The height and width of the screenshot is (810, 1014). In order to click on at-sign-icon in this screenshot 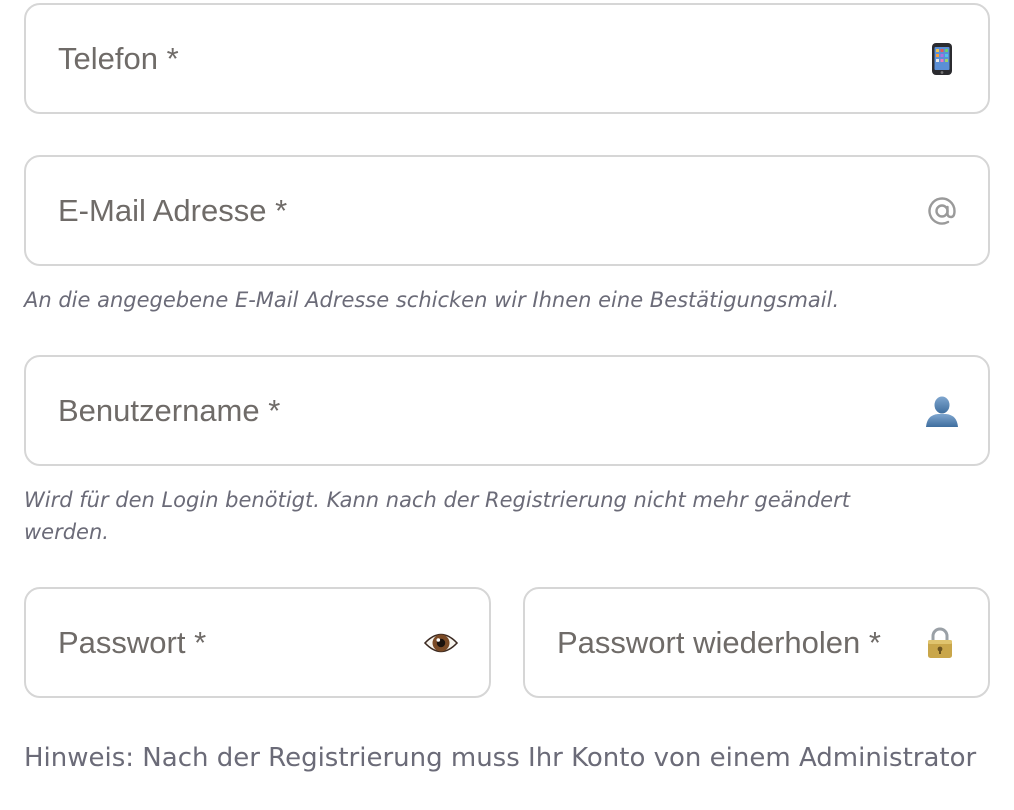, I will do `click(942, 211)`.